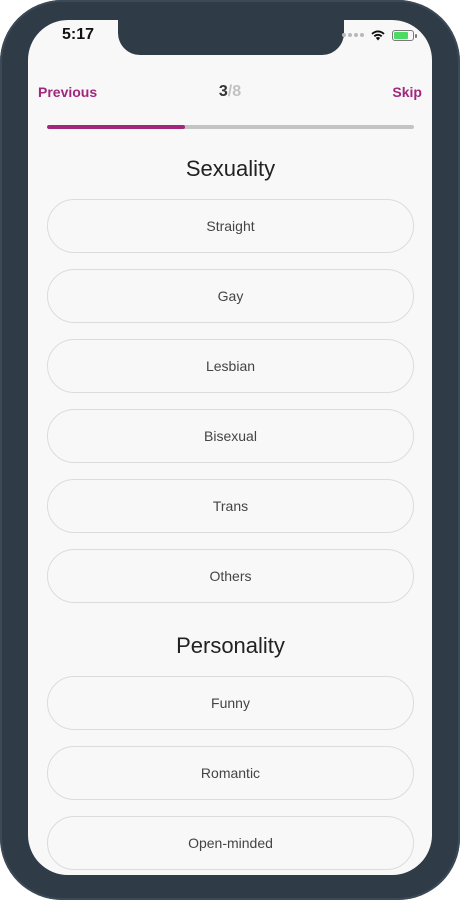  Describe the element at coordinates (237, 91) in the screenshot. I see `step-total: 8` at that location.